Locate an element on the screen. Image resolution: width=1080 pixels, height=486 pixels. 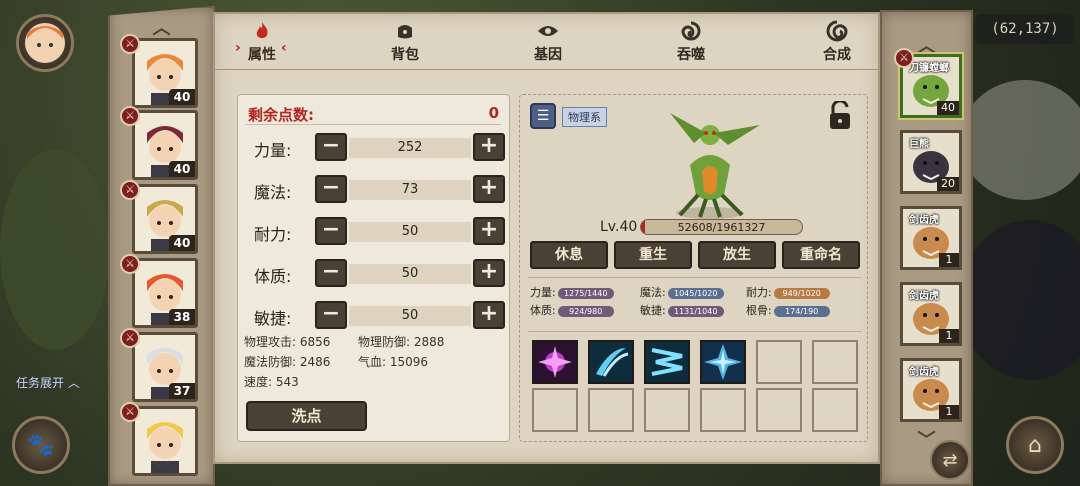
stat-label: 敏捷: is located at coordinates (273, 318).